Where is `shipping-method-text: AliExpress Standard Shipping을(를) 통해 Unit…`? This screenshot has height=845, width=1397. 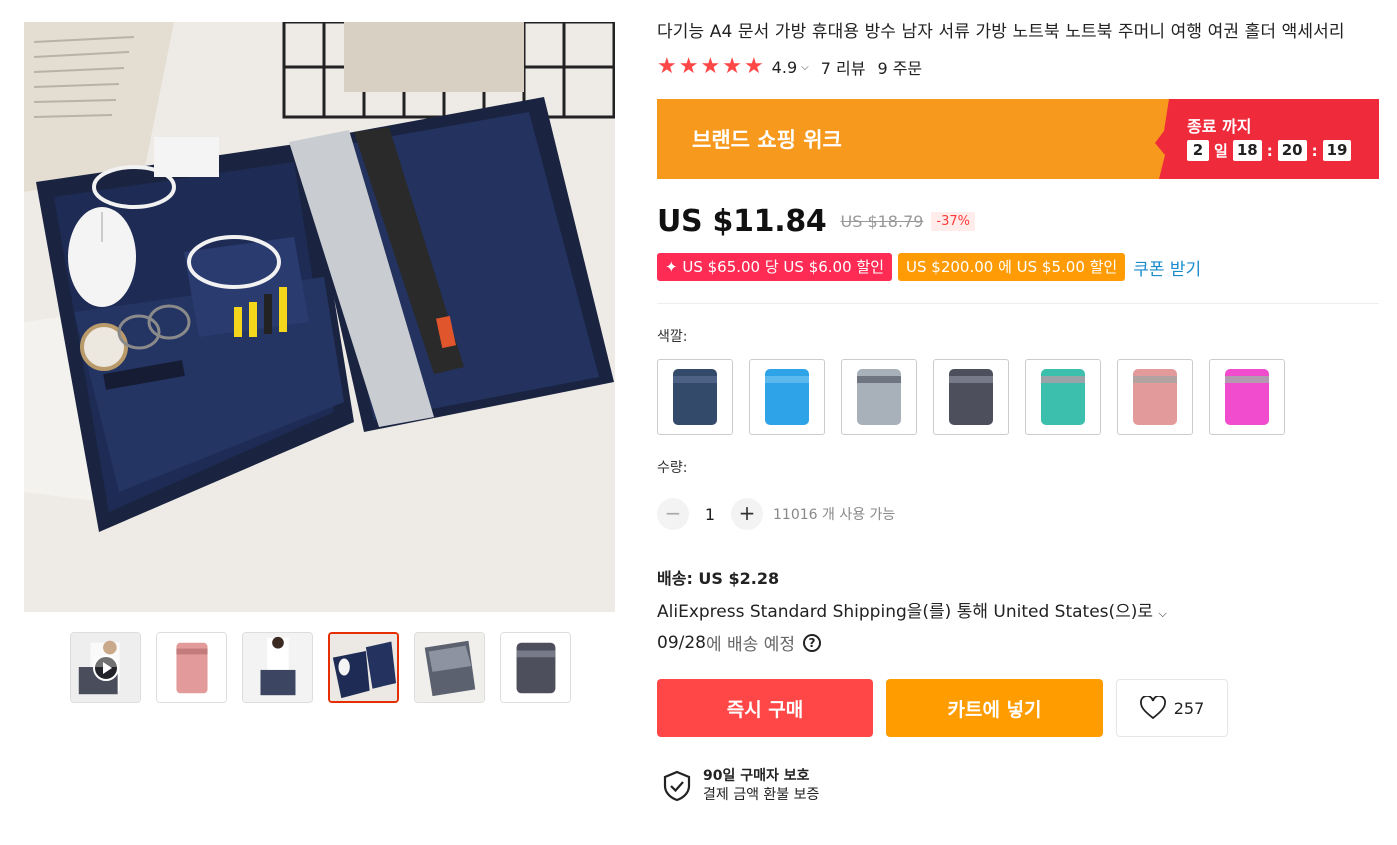 shipping-method-text: AliExpress Standard Shipping을(를) 통해 Unit… is located at coordinates (905, 612).